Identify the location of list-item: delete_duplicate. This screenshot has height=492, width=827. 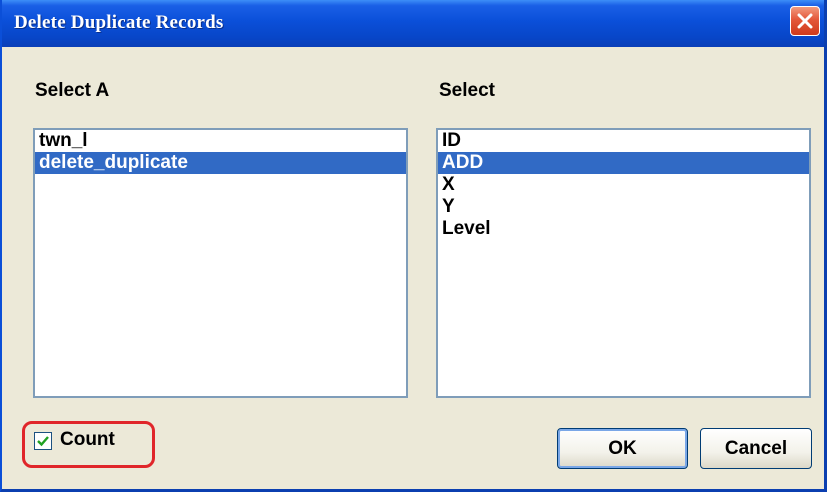
(220, 163).